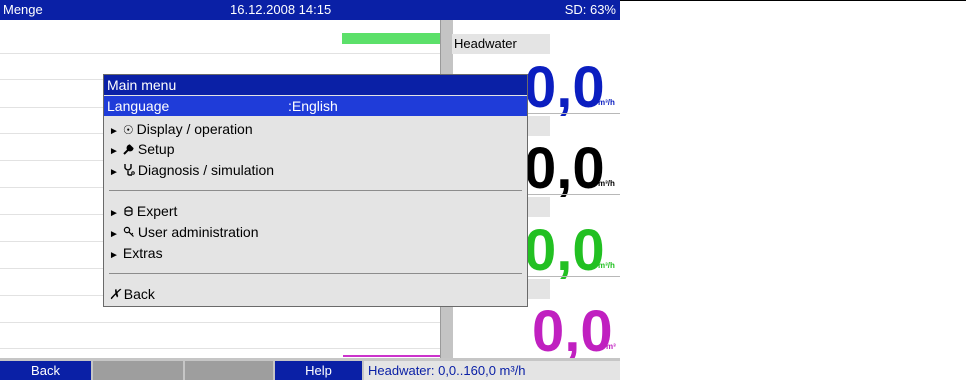  I want to click on menu-item-display-operation: ► ☉ Display / operation, so click(181, 130).